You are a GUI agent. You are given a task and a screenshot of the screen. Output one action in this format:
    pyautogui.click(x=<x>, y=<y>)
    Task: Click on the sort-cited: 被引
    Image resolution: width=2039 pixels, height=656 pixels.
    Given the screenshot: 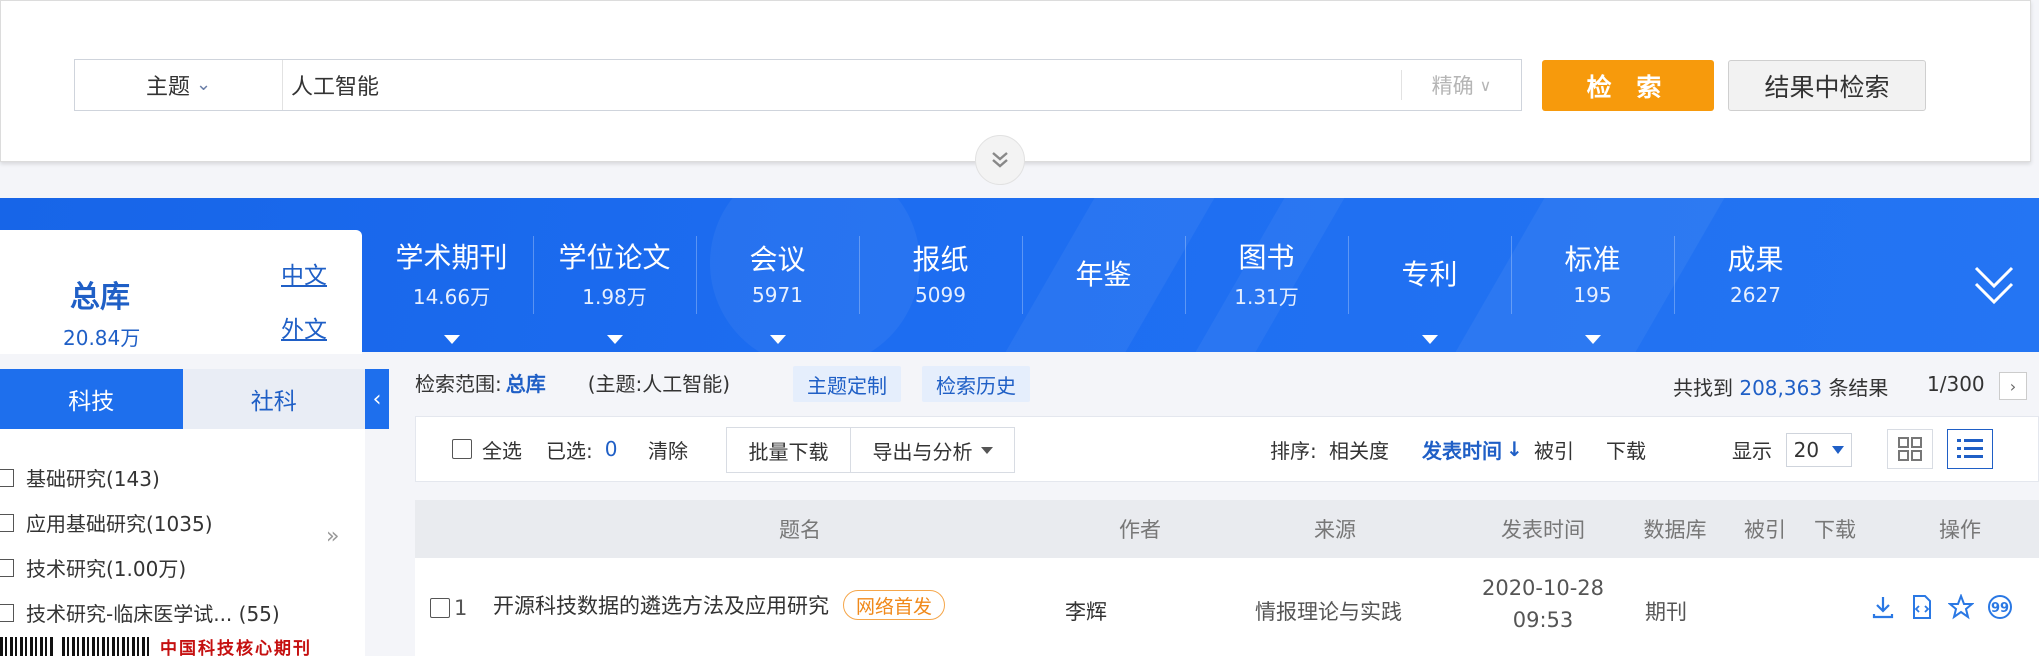 What is the action you would take?
    pyautogui.click(x=1554, y=449)
    